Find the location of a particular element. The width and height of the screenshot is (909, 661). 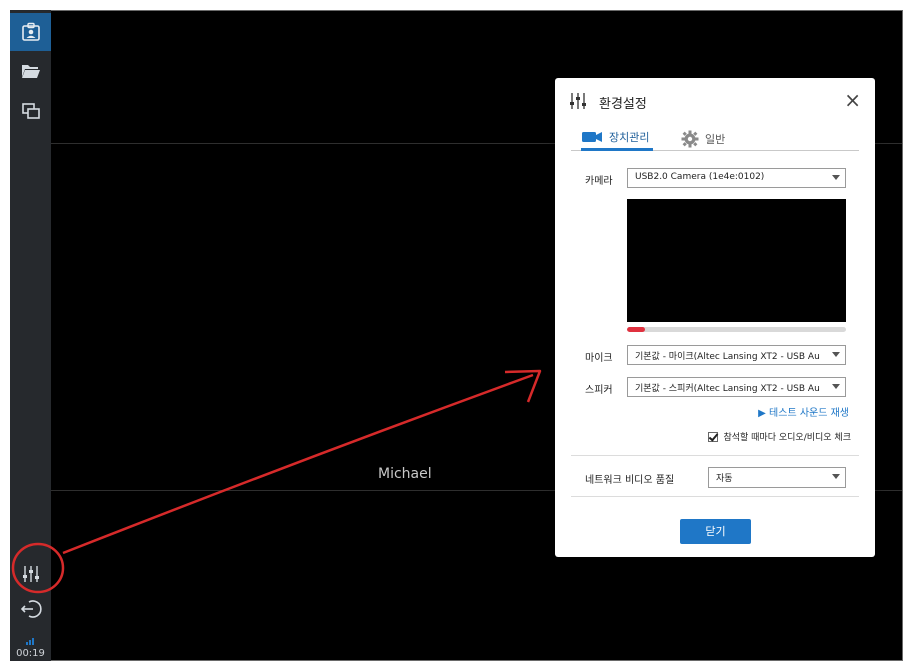

contact-card-button is located at coordinates (30, 32).